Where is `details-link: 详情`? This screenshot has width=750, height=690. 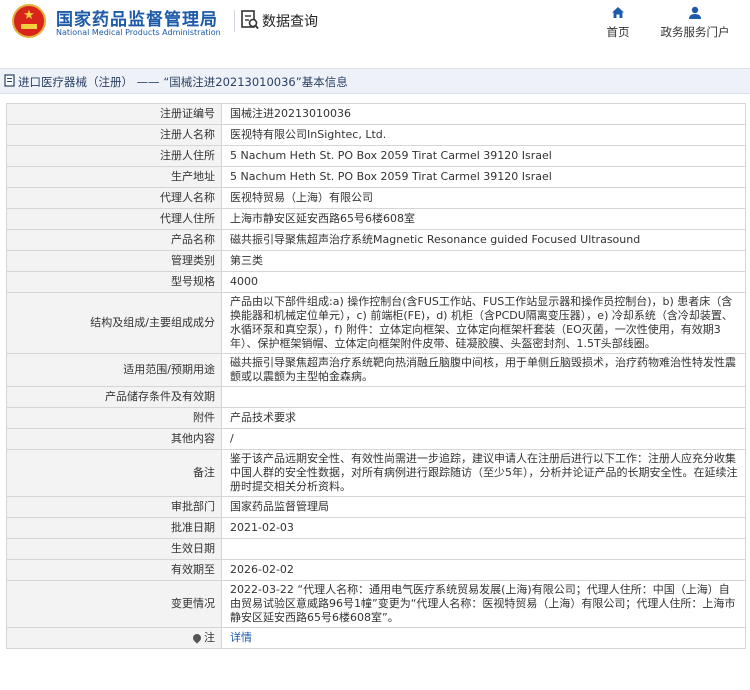
details-link: 详情 is located at coordinates (241, 637).